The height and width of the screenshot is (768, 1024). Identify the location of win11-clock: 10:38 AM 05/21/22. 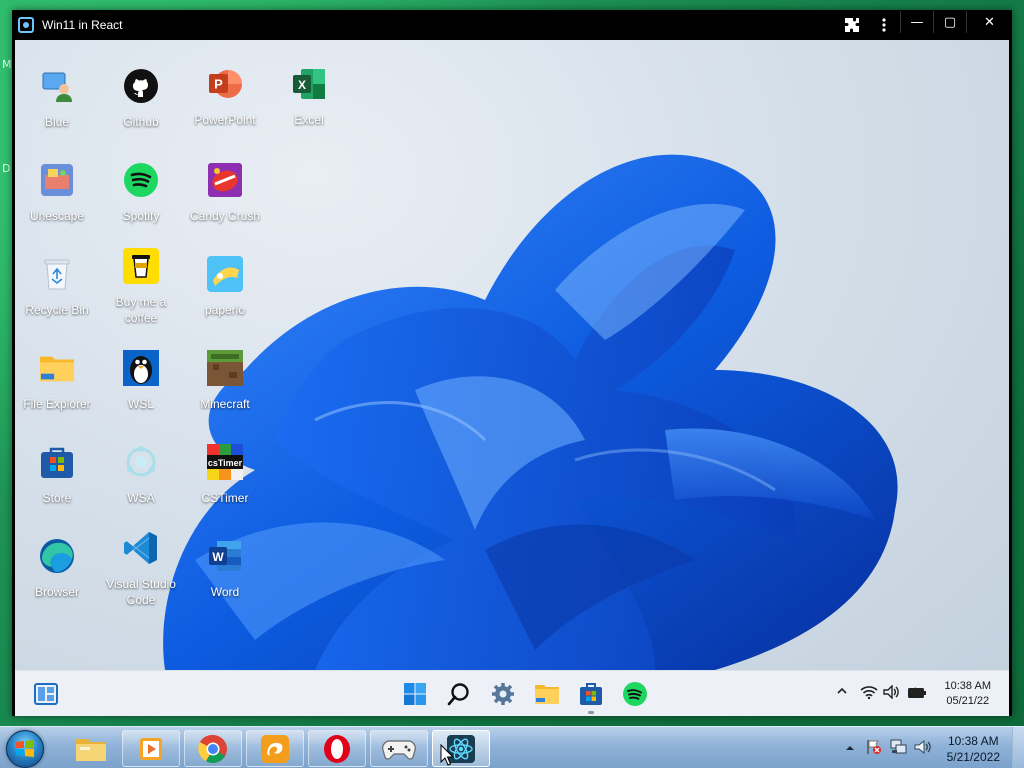
(968, 694).